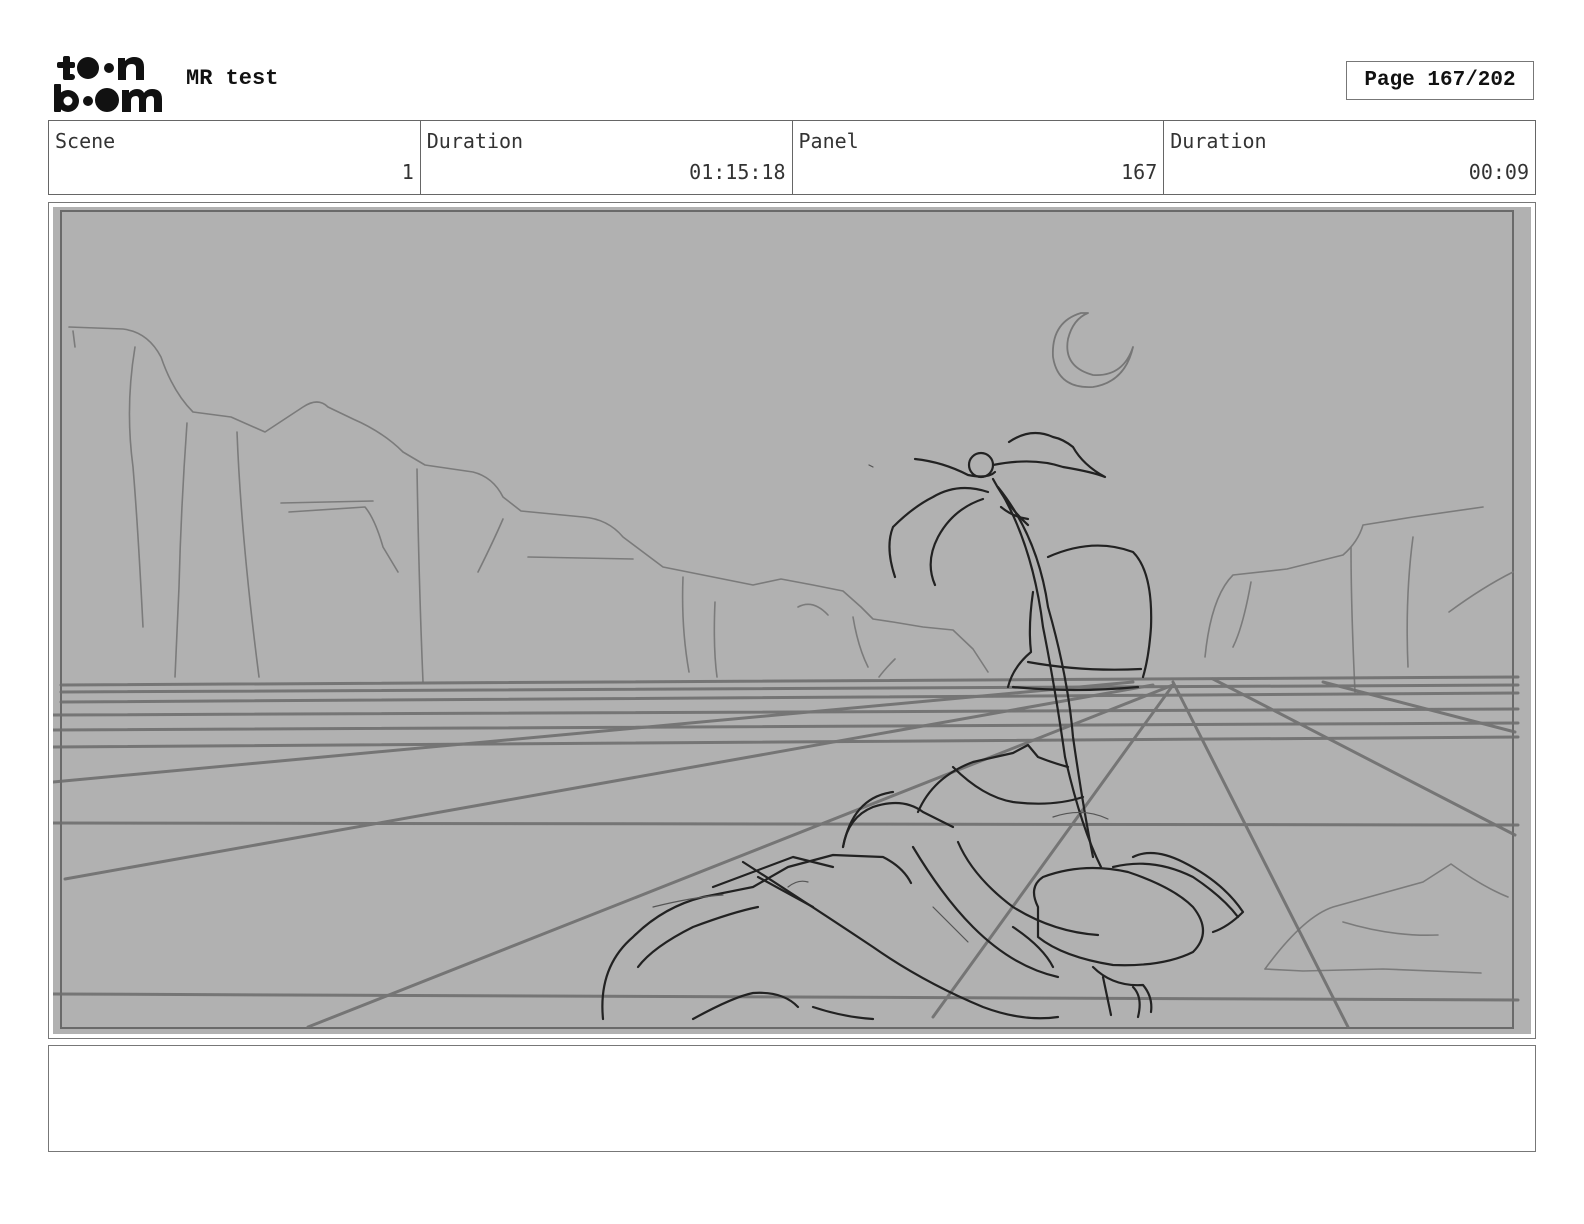 Image resolution: width=1584 pixels, height=1224 pixels. Describe the element at coordinates (1349, 157) in the screenshot. I see `panel-duration-cell: Duration 00:09` at that location.